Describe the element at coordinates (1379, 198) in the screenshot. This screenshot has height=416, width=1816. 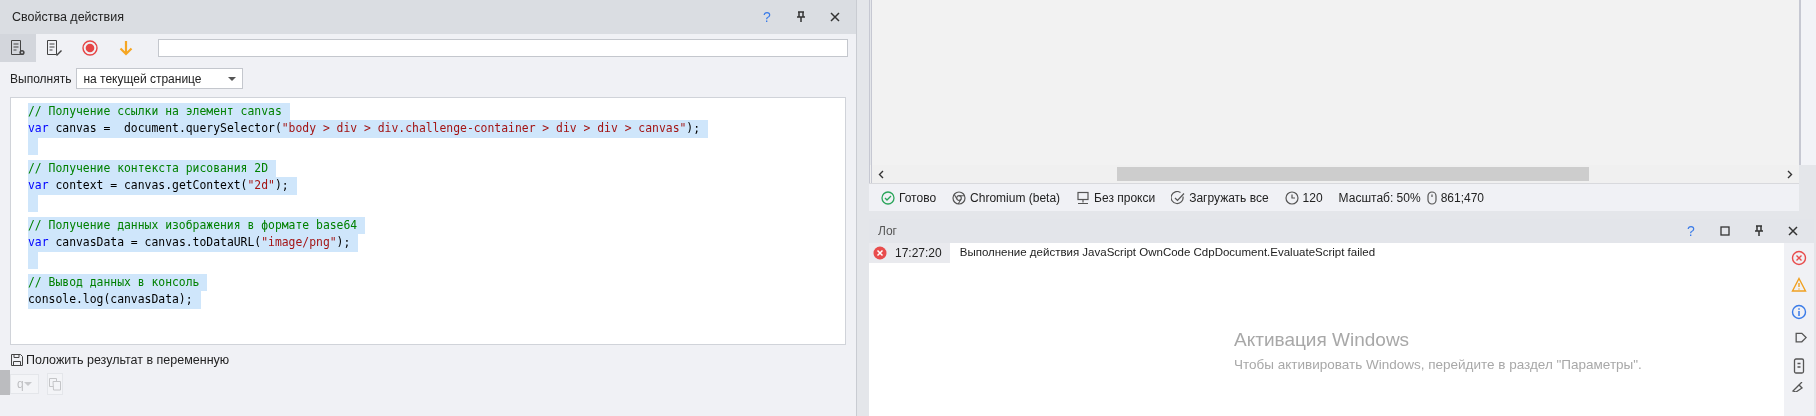
I see `zoom-text: Масштаб: 50%` at that location.